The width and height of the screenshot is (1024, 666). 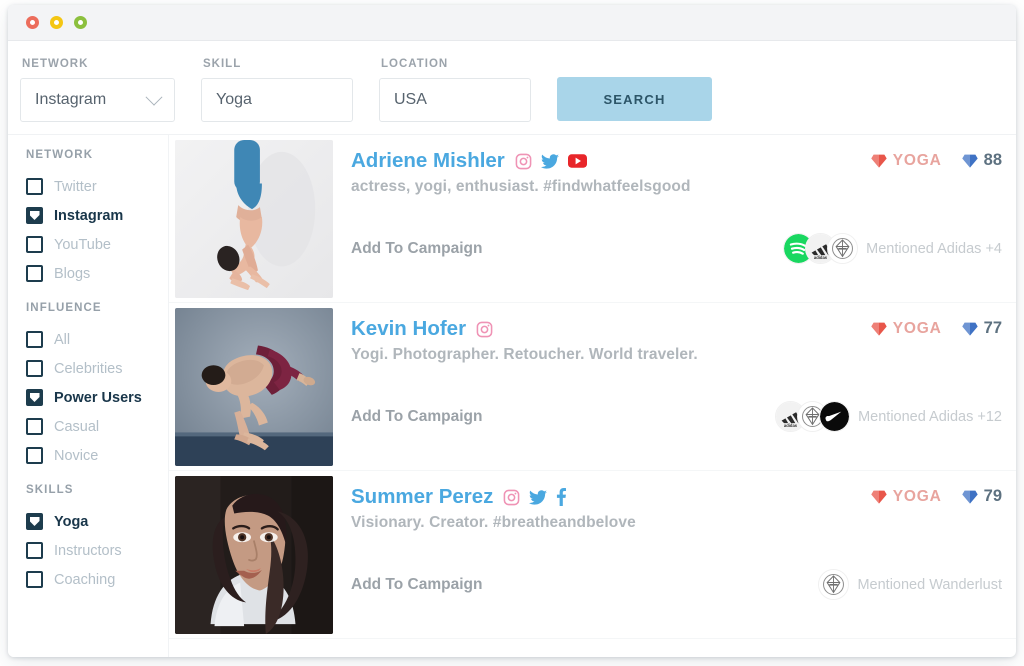 What do you see at coordinates (89, 215) in the screenshot?
I see `filter-label: Instagram` at bounding box center [89, 215].